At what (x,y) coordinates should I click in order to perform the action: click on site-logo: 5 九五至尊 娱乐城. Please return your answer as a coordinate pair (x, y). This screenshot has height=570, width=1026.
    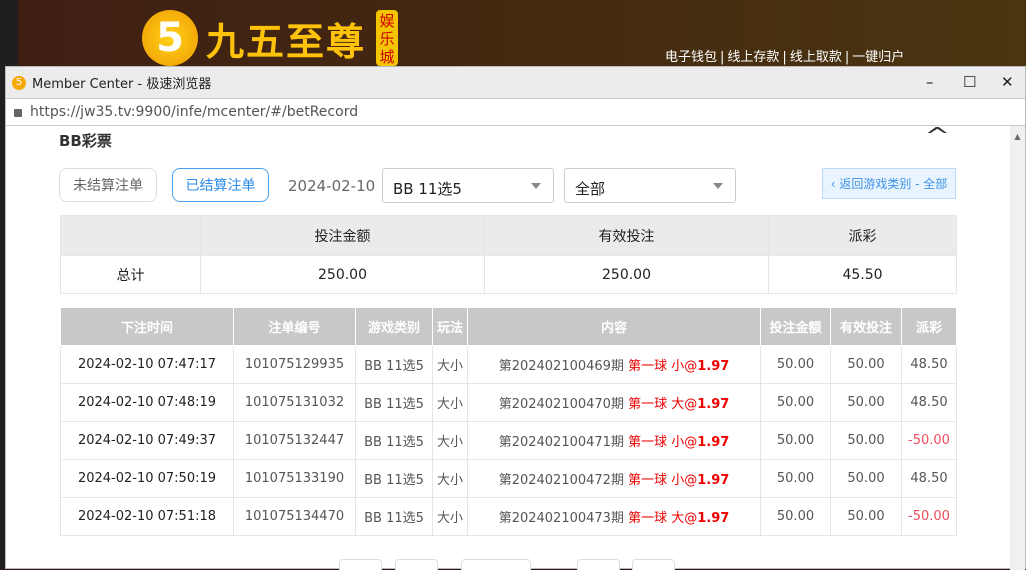
    Looking at the image, I should click on (270, 38).